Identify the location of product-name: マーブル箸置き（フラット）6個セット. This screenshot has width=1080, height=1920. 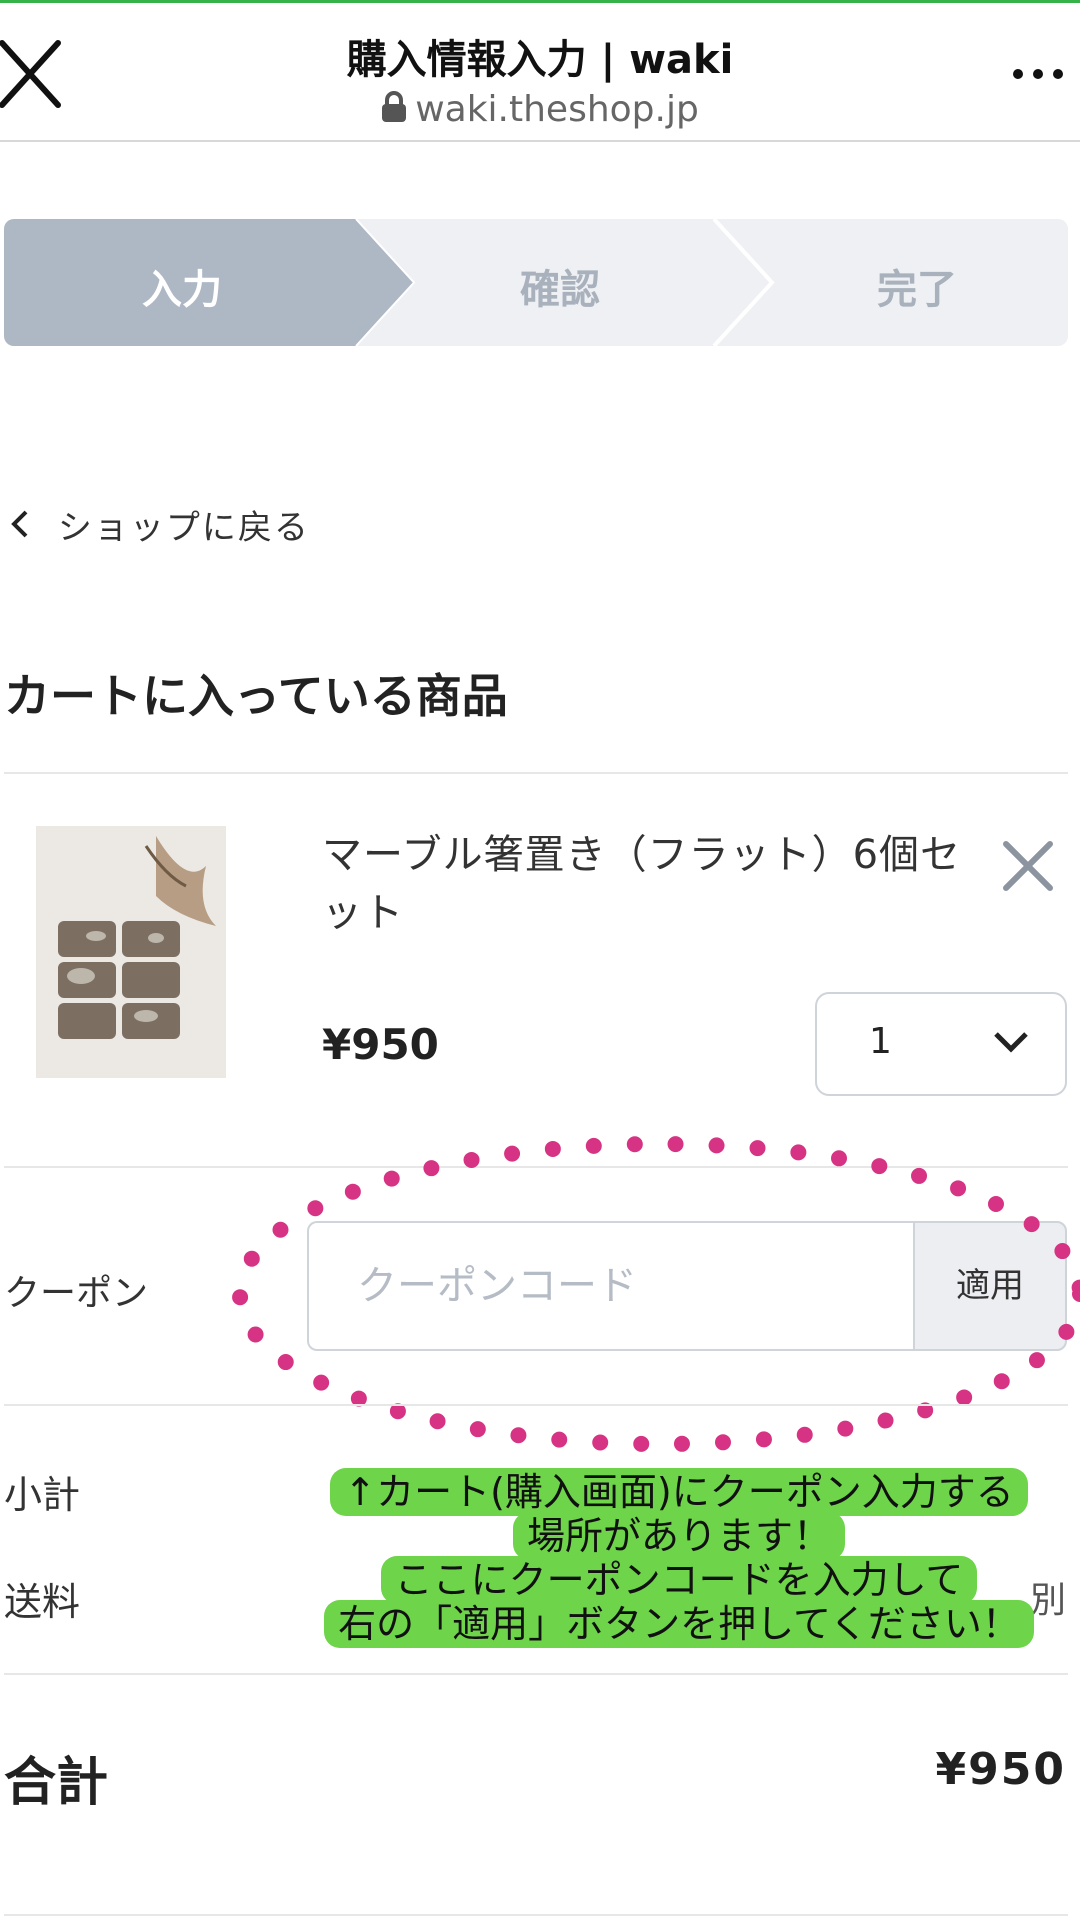
(642, 884).